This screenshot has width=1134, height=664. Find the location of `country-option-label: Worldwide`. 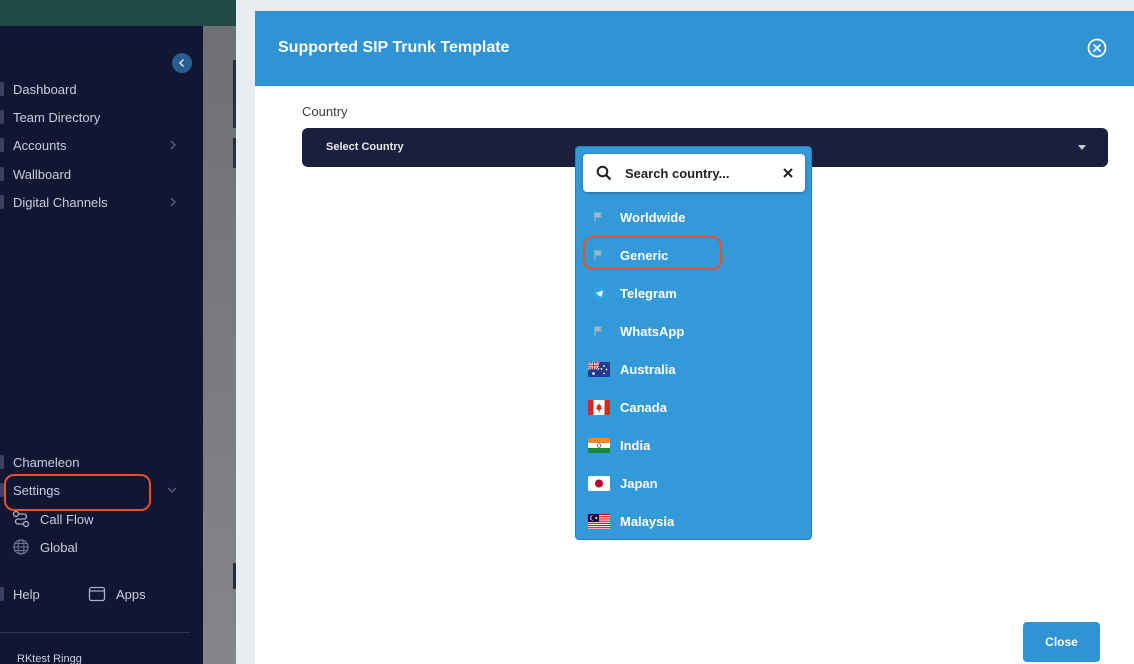

country-option-label: Worldwide is located at coordinates (653, 217).